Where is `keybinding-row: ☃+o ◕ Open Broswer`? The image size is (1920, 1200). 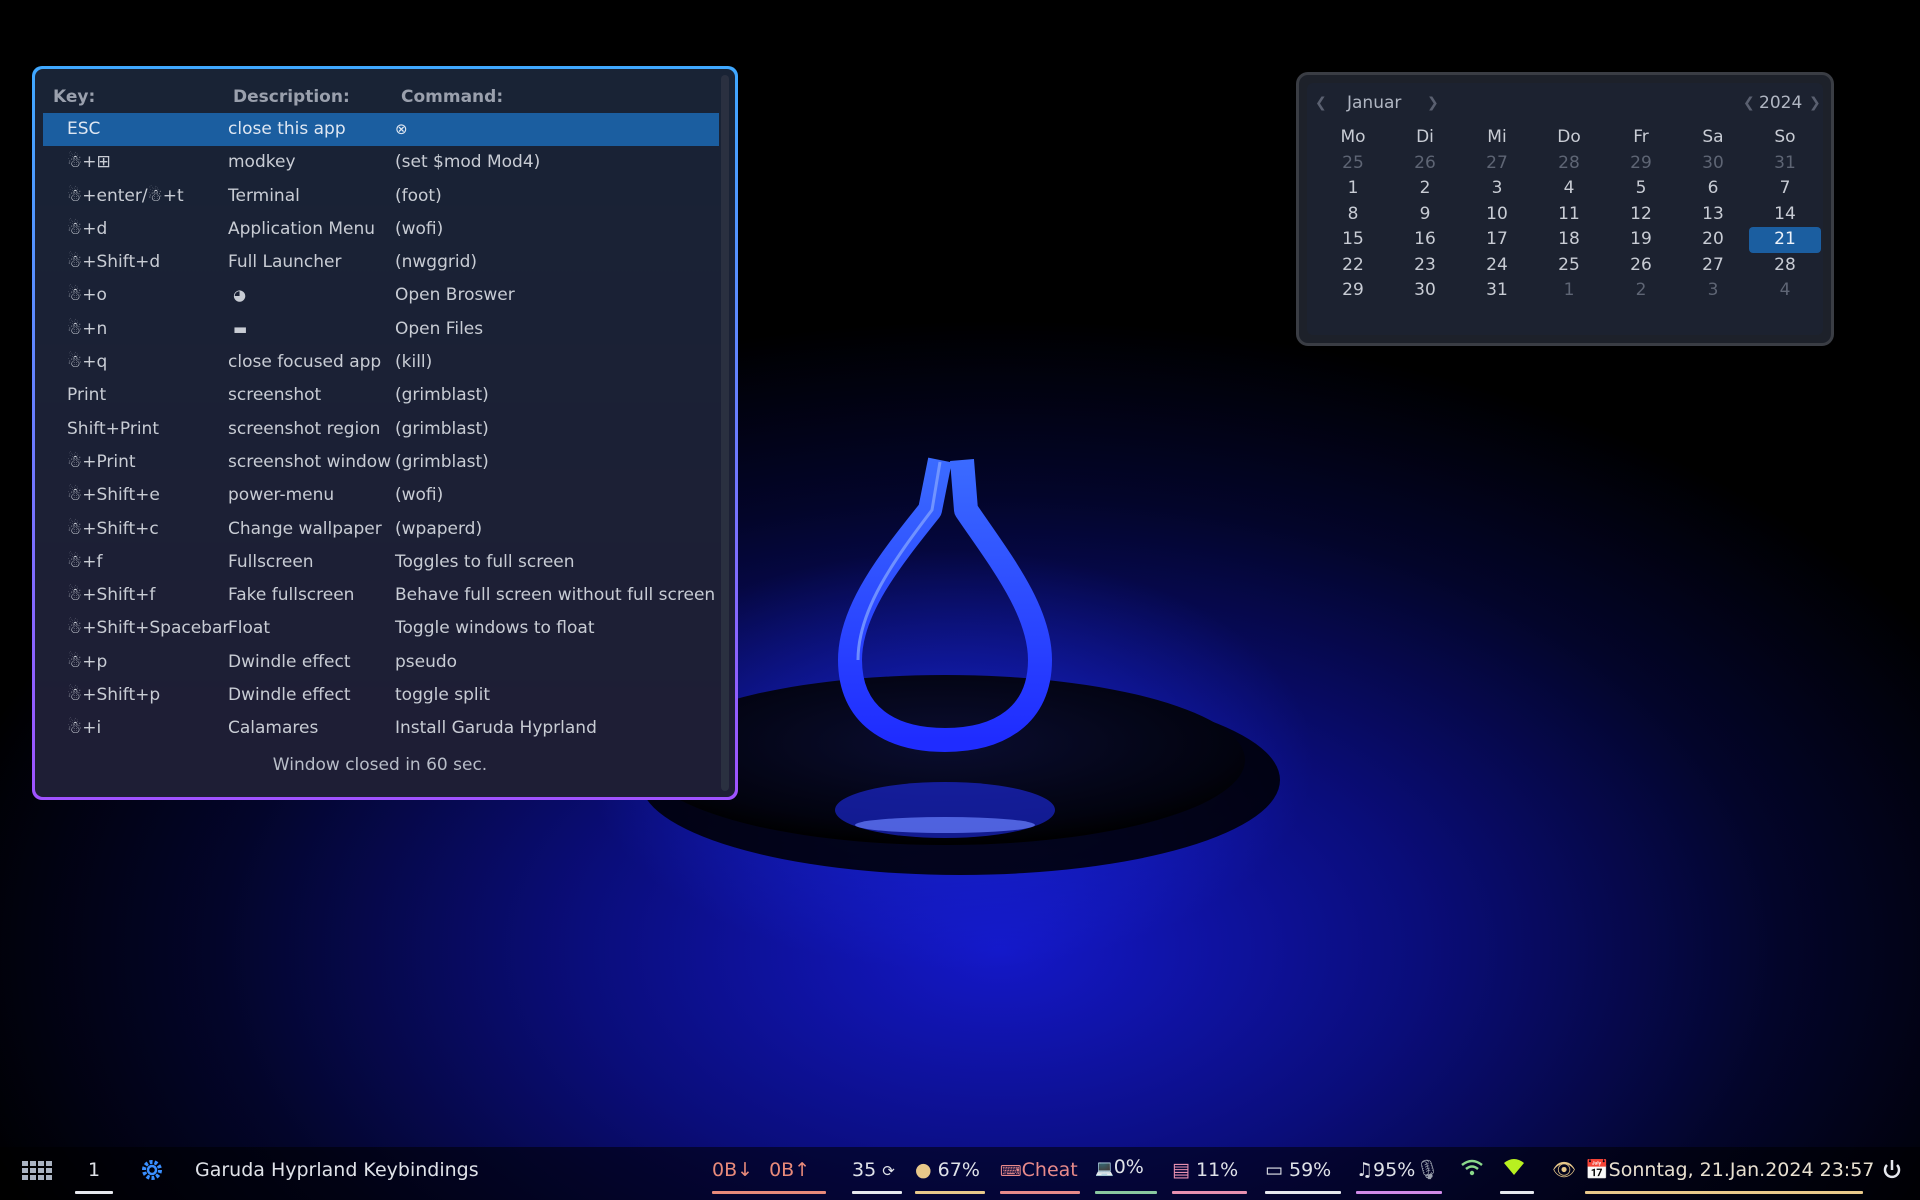
keybinding-row: ☃+o ◕ Open Broswer is located at coordinates (381, 295).